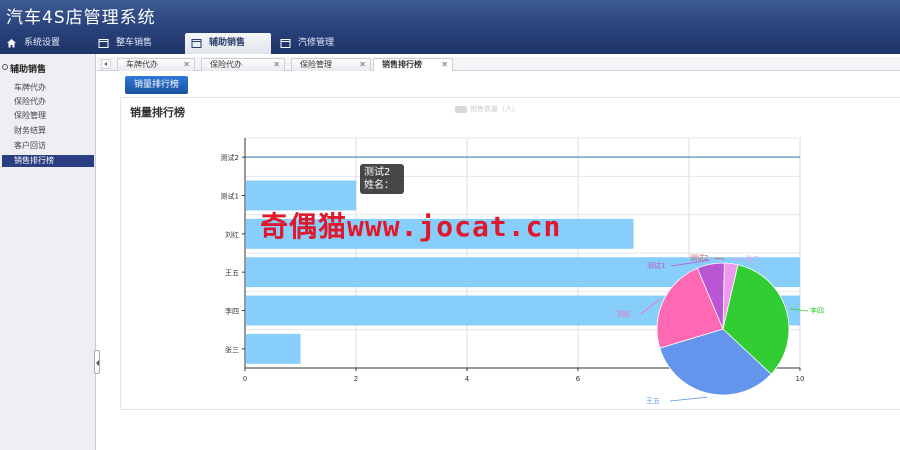 Image resolution: width=900 pixels, height=450 pixels. What do you see at coordinates (467, 379) in the screenshot?
I see `x-tick-label: 4` at bounding box center [467, 379].